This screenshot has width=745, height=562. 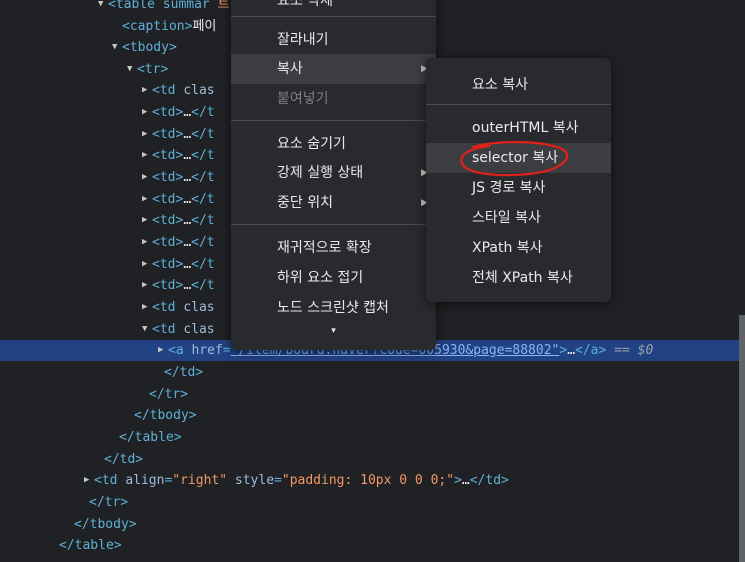 I want to click on code-token: </tr>, so click(x=109, y=502).